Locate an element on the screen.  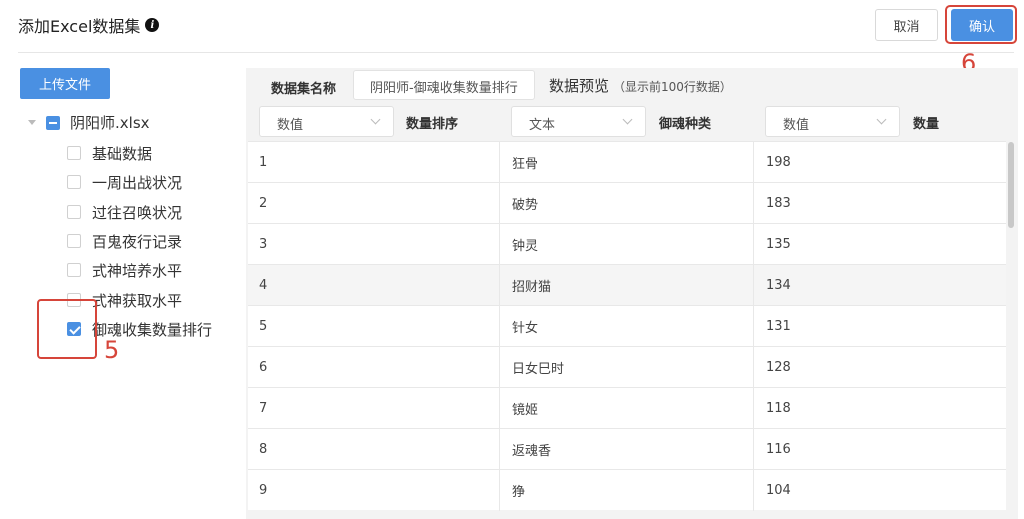
table-row-hovered: 4 招财猫 134 is located at coordinates (627, 285).